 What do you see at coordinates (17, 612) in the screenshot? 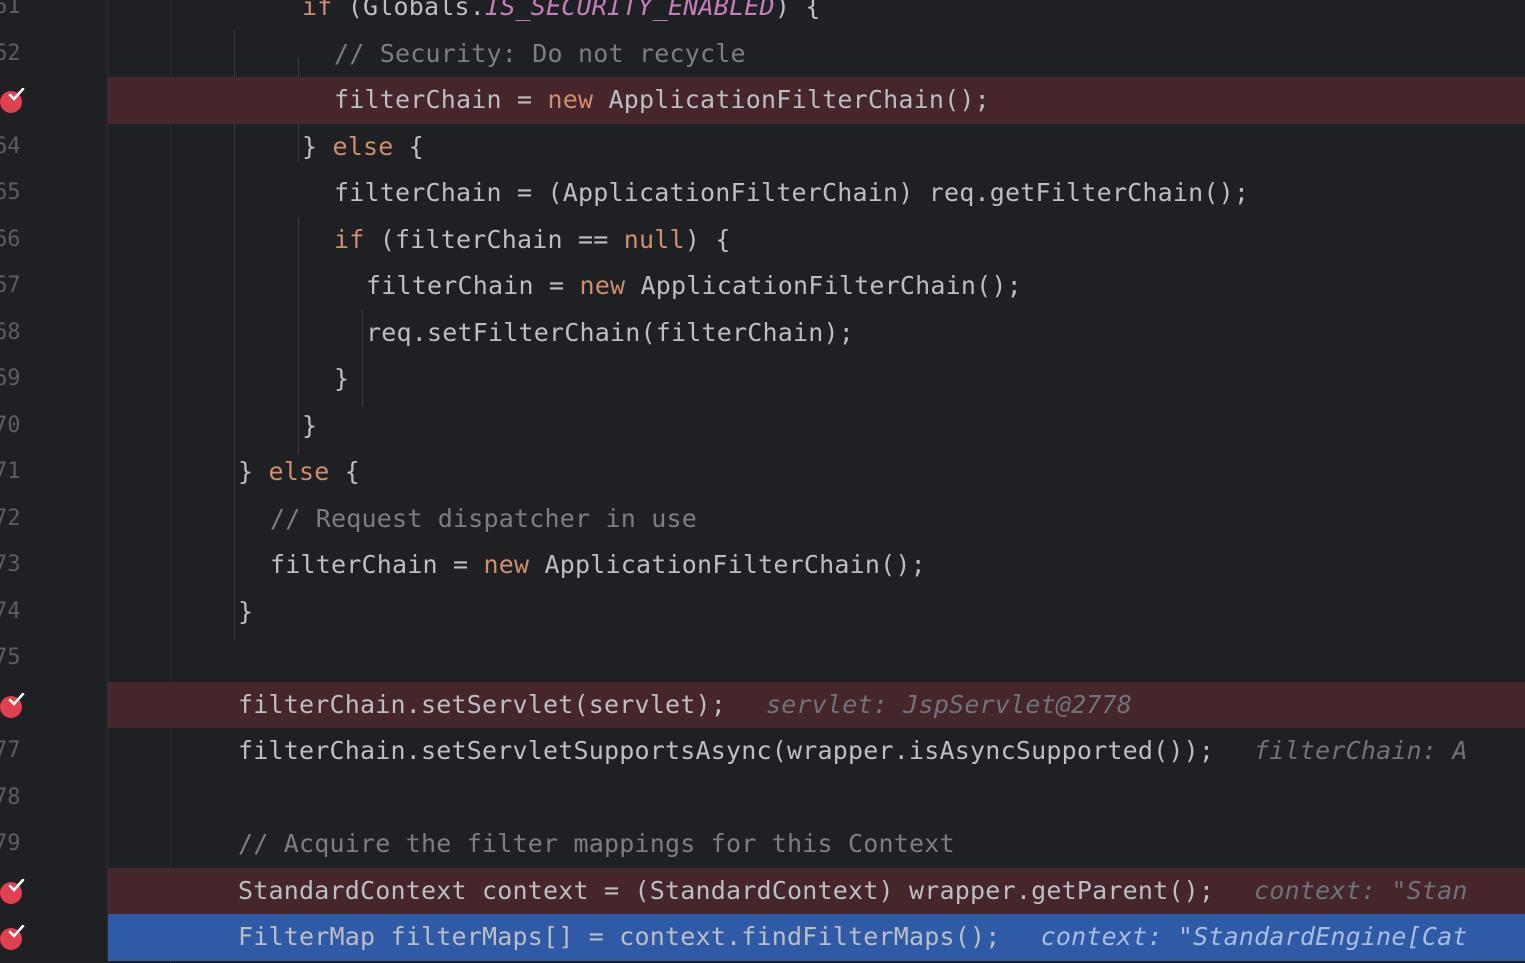
I see `line-number: 74` at bounding box center [17, 612].